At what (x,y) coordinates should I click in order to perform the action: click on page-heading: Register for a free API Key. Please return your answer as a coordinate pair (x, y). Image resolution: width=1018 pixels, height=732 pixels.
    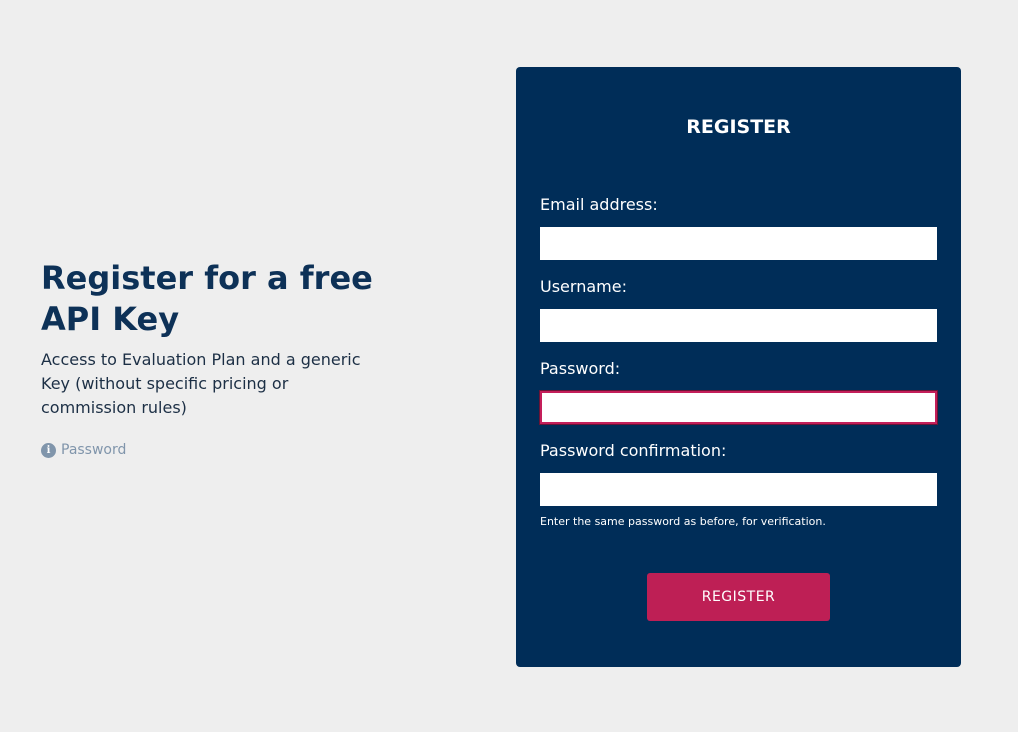
    Looking at the image, I should click on (207, 298).